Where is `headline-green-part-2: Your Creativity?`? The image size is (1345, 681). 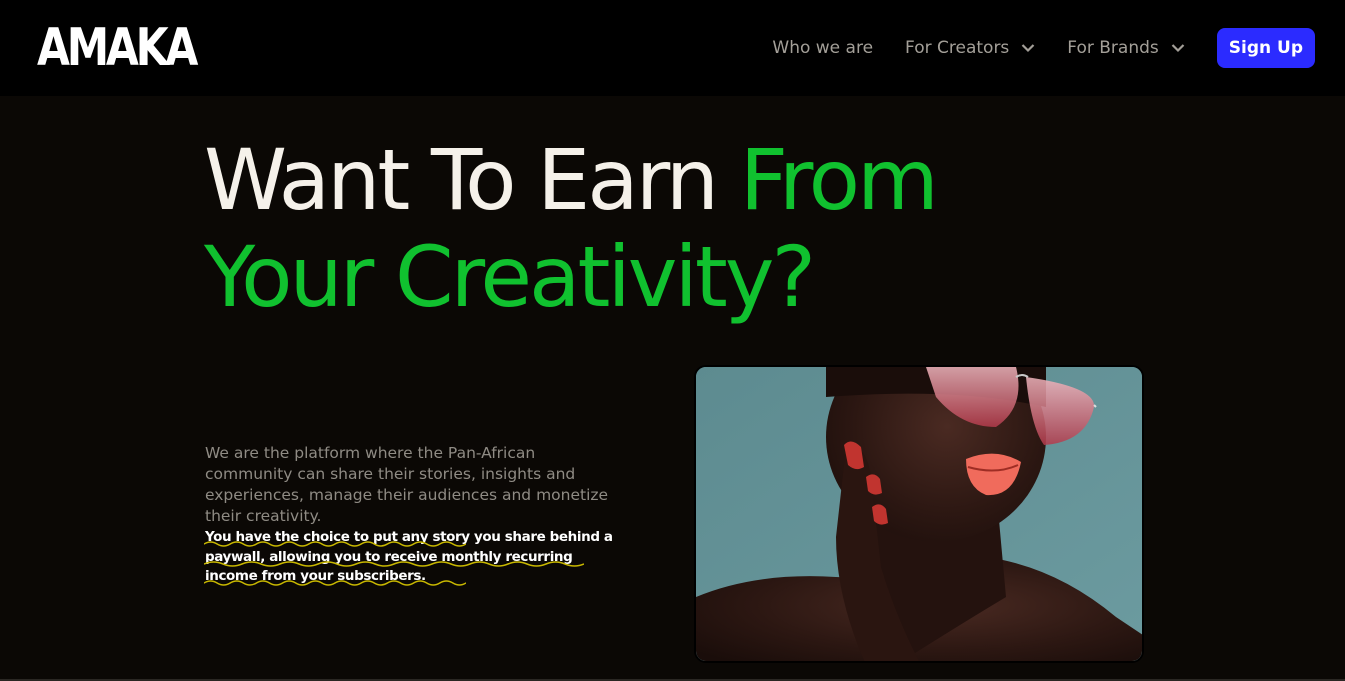
headline-green-part-2: Your Creativity? is located at coordinates (510, 277).